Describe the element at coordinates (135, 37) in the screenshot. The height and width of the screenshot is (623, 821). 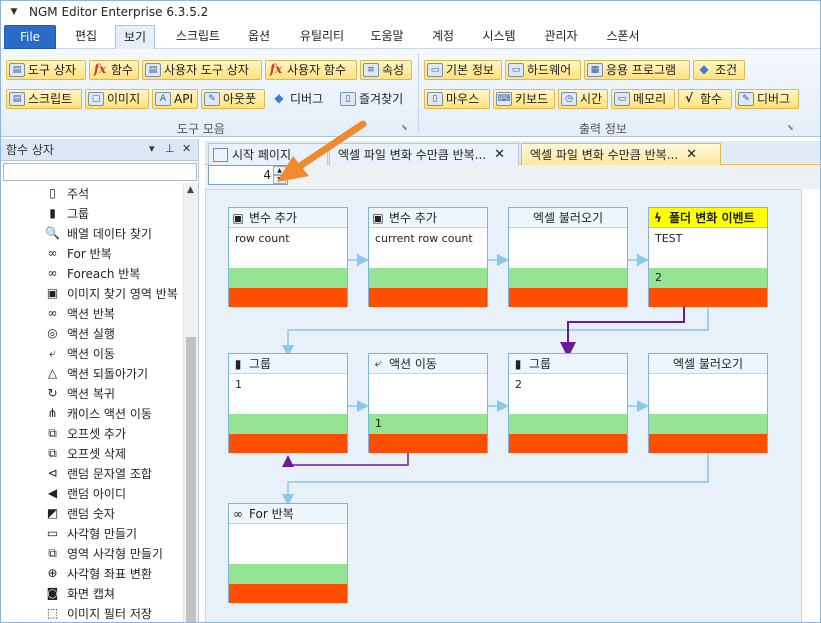
I see `menu-tab-view: 보기` at that location.